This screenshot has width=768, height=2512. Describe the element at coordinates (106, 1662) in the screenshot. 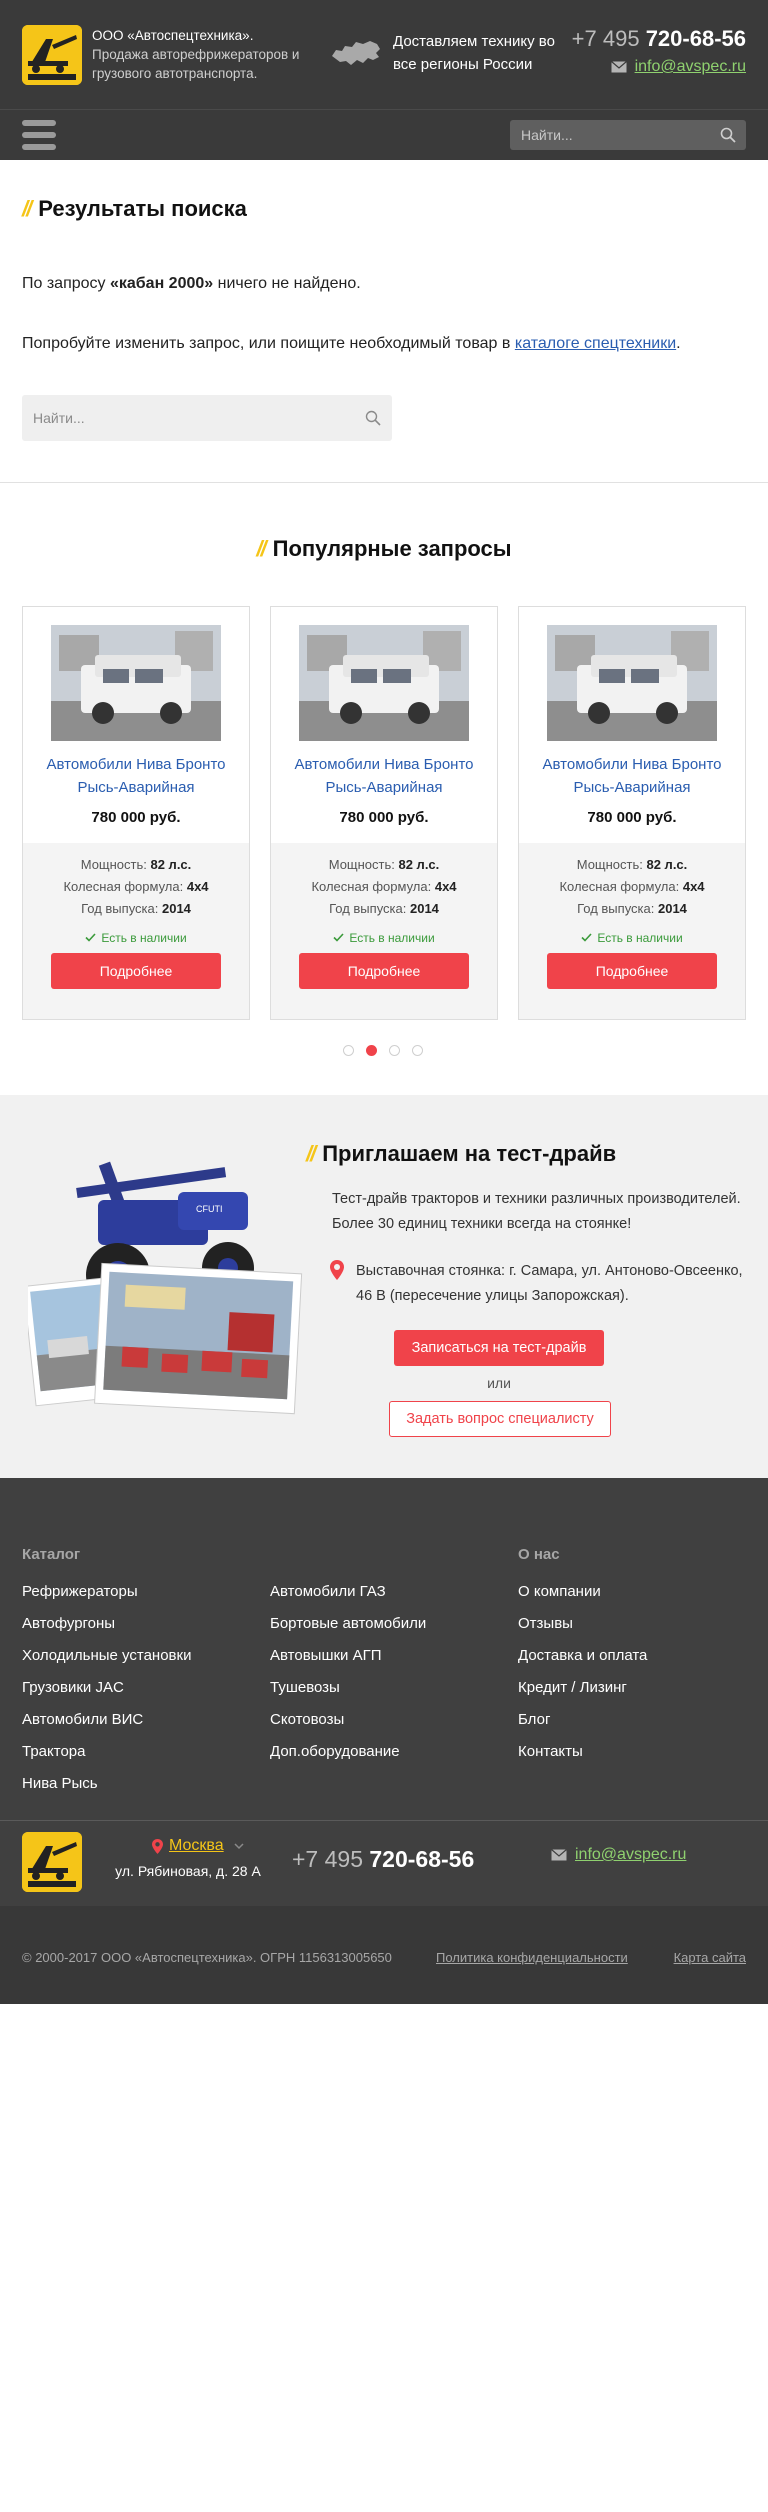

I see `footer-link: Холодильные установки` at that location.